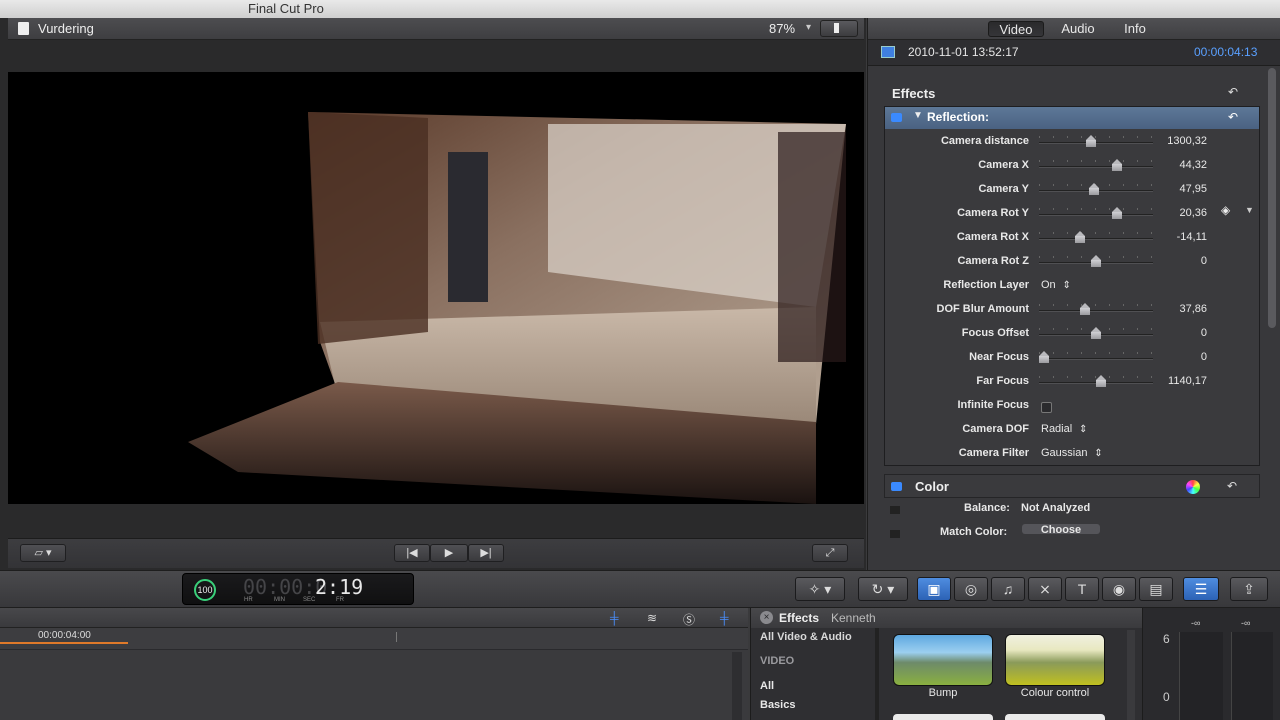  Describe the element at coordinates (1055, 660) in the screenshot. I see `thumbnail-colour-control` at that location.